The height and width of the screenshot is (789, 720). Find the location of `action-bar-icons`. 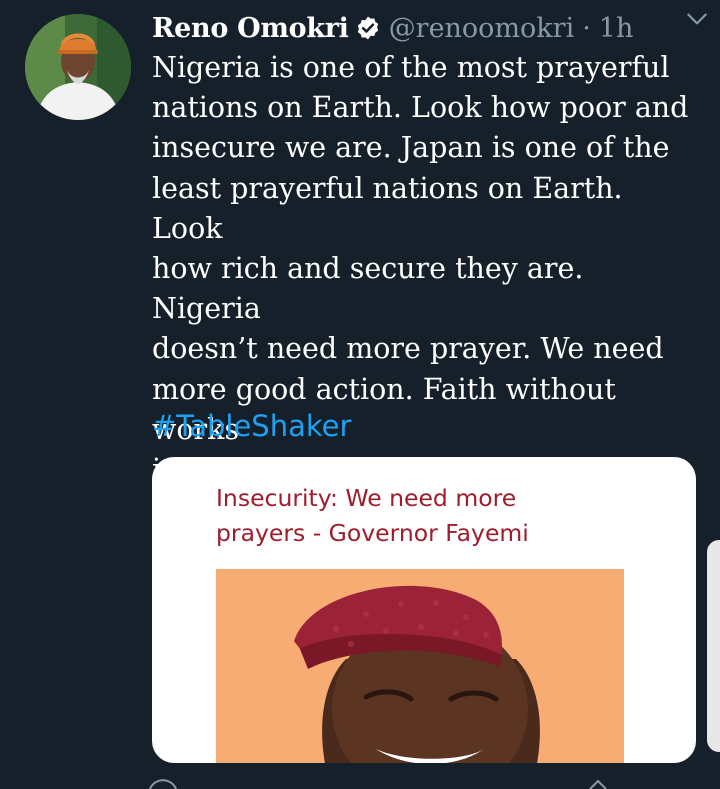

action-bar-icons is located at coordinates (378, 784).